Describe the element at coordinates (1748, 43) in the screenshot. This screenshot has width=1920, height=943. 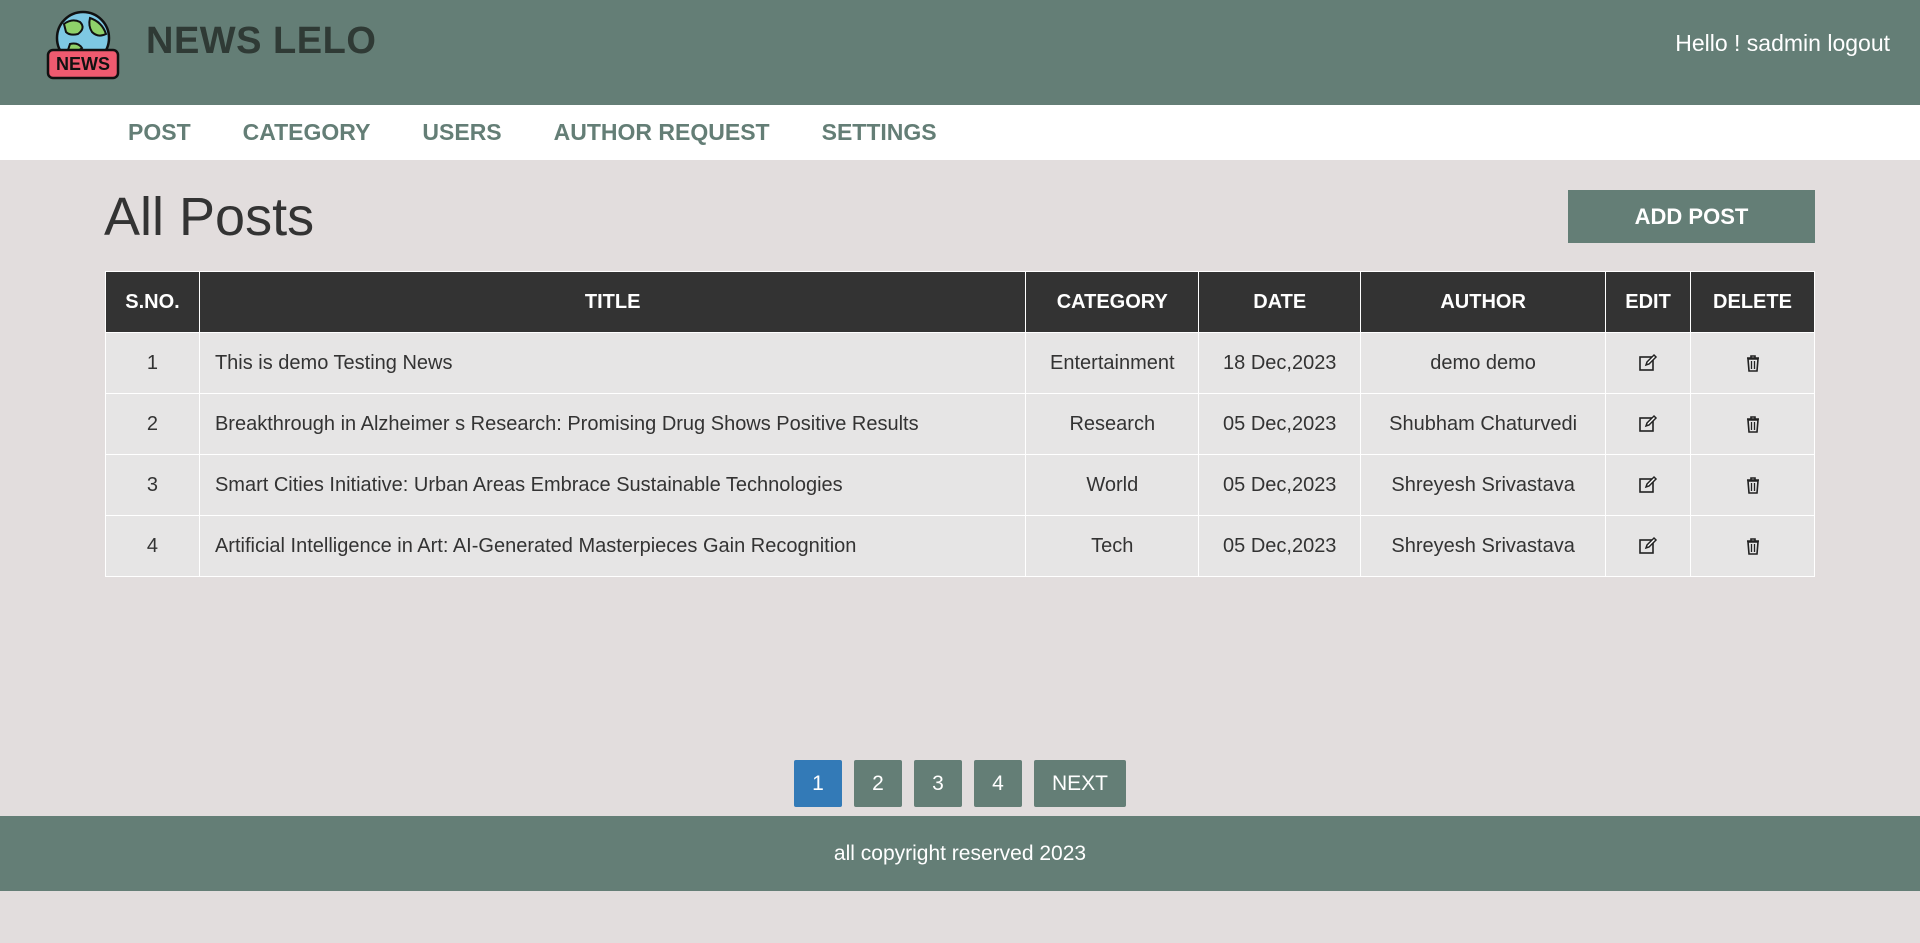
I see `user-greeting: Hello ! sadmin` at that location.